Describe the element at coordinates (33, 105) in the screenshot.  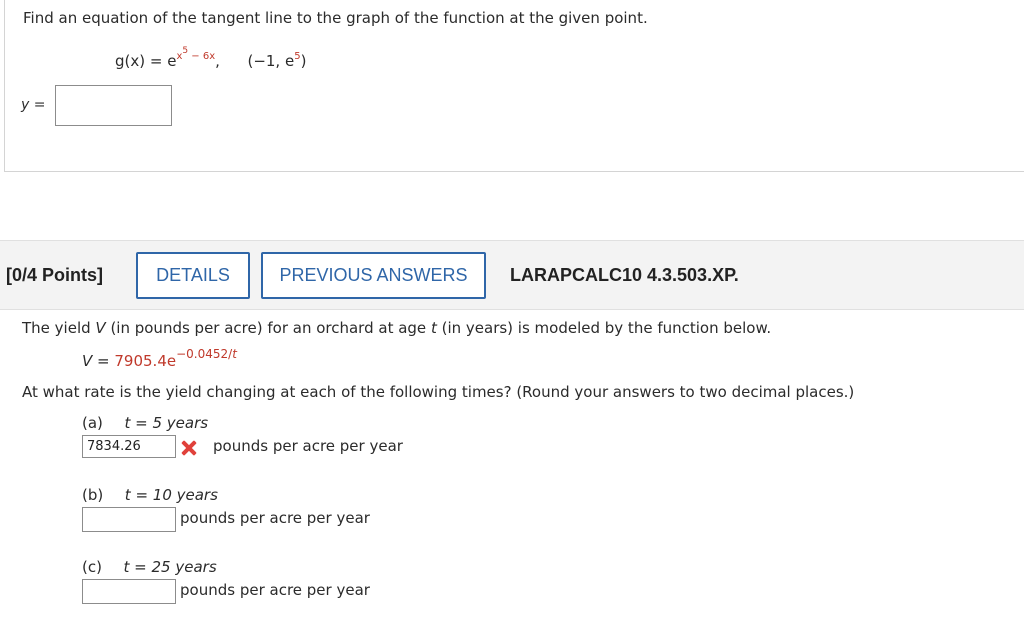
I see `answer-label-y: y =` at that location.